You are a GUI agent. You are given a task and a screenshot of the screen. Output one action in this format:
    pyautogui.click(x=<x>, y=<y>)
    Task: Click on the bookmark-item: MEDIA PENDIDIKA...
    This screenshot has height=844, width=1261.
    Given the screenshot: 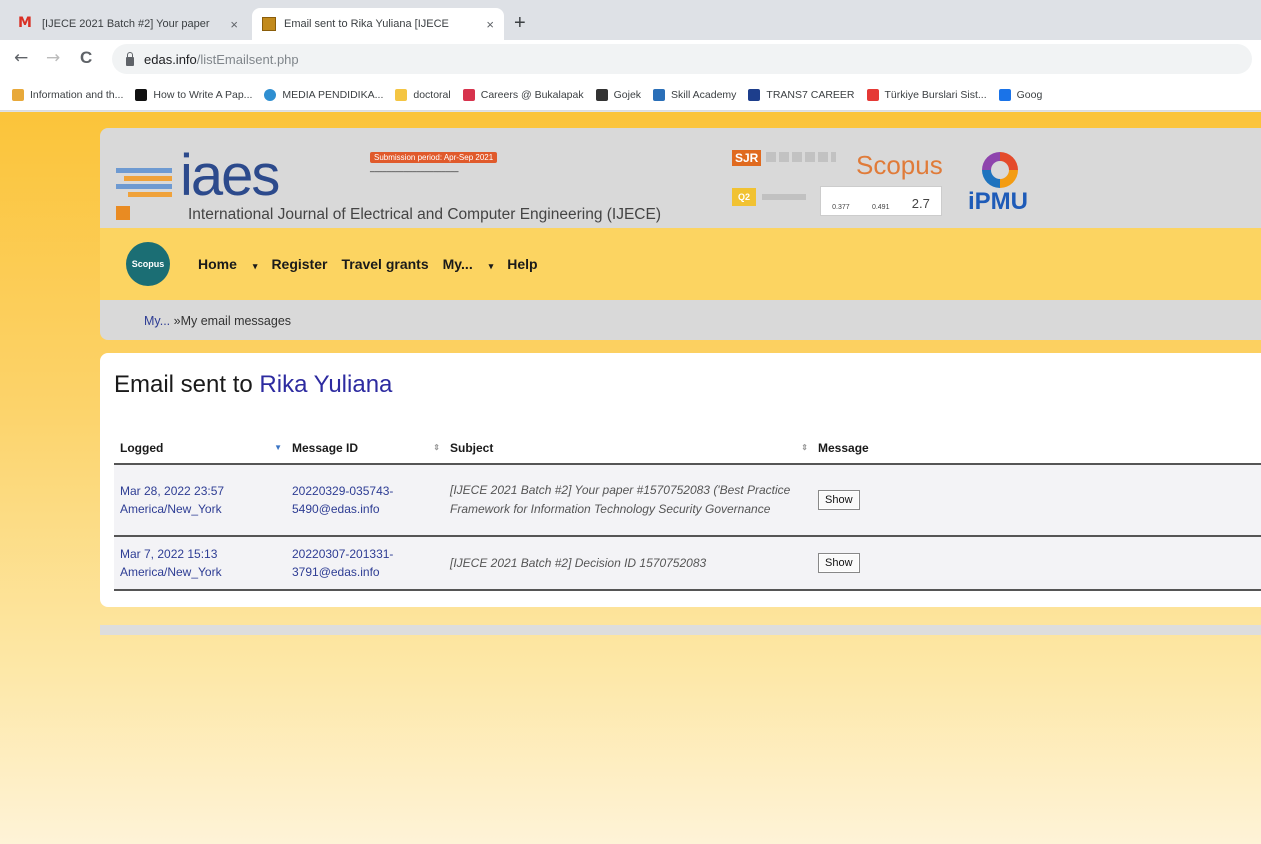 What is the action you would take?
    pyautogui.click(x=323, y=95)
    